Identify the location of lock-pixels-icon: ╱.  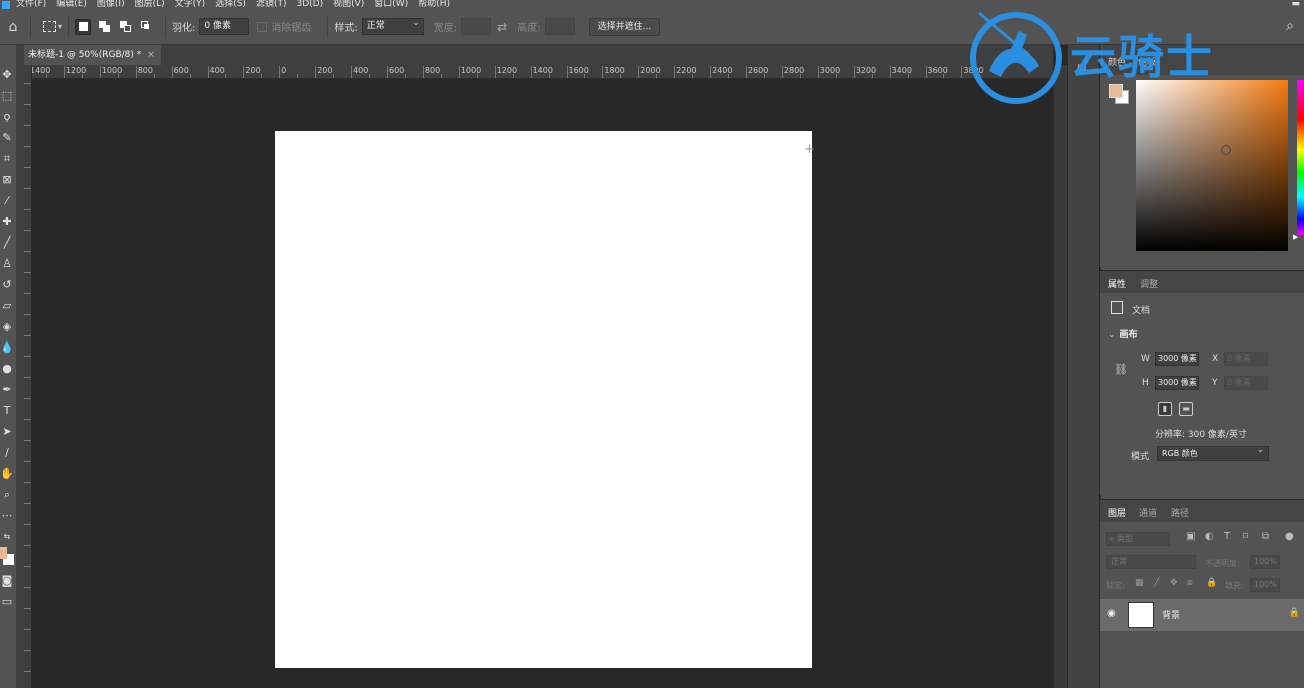
(1156, 583).